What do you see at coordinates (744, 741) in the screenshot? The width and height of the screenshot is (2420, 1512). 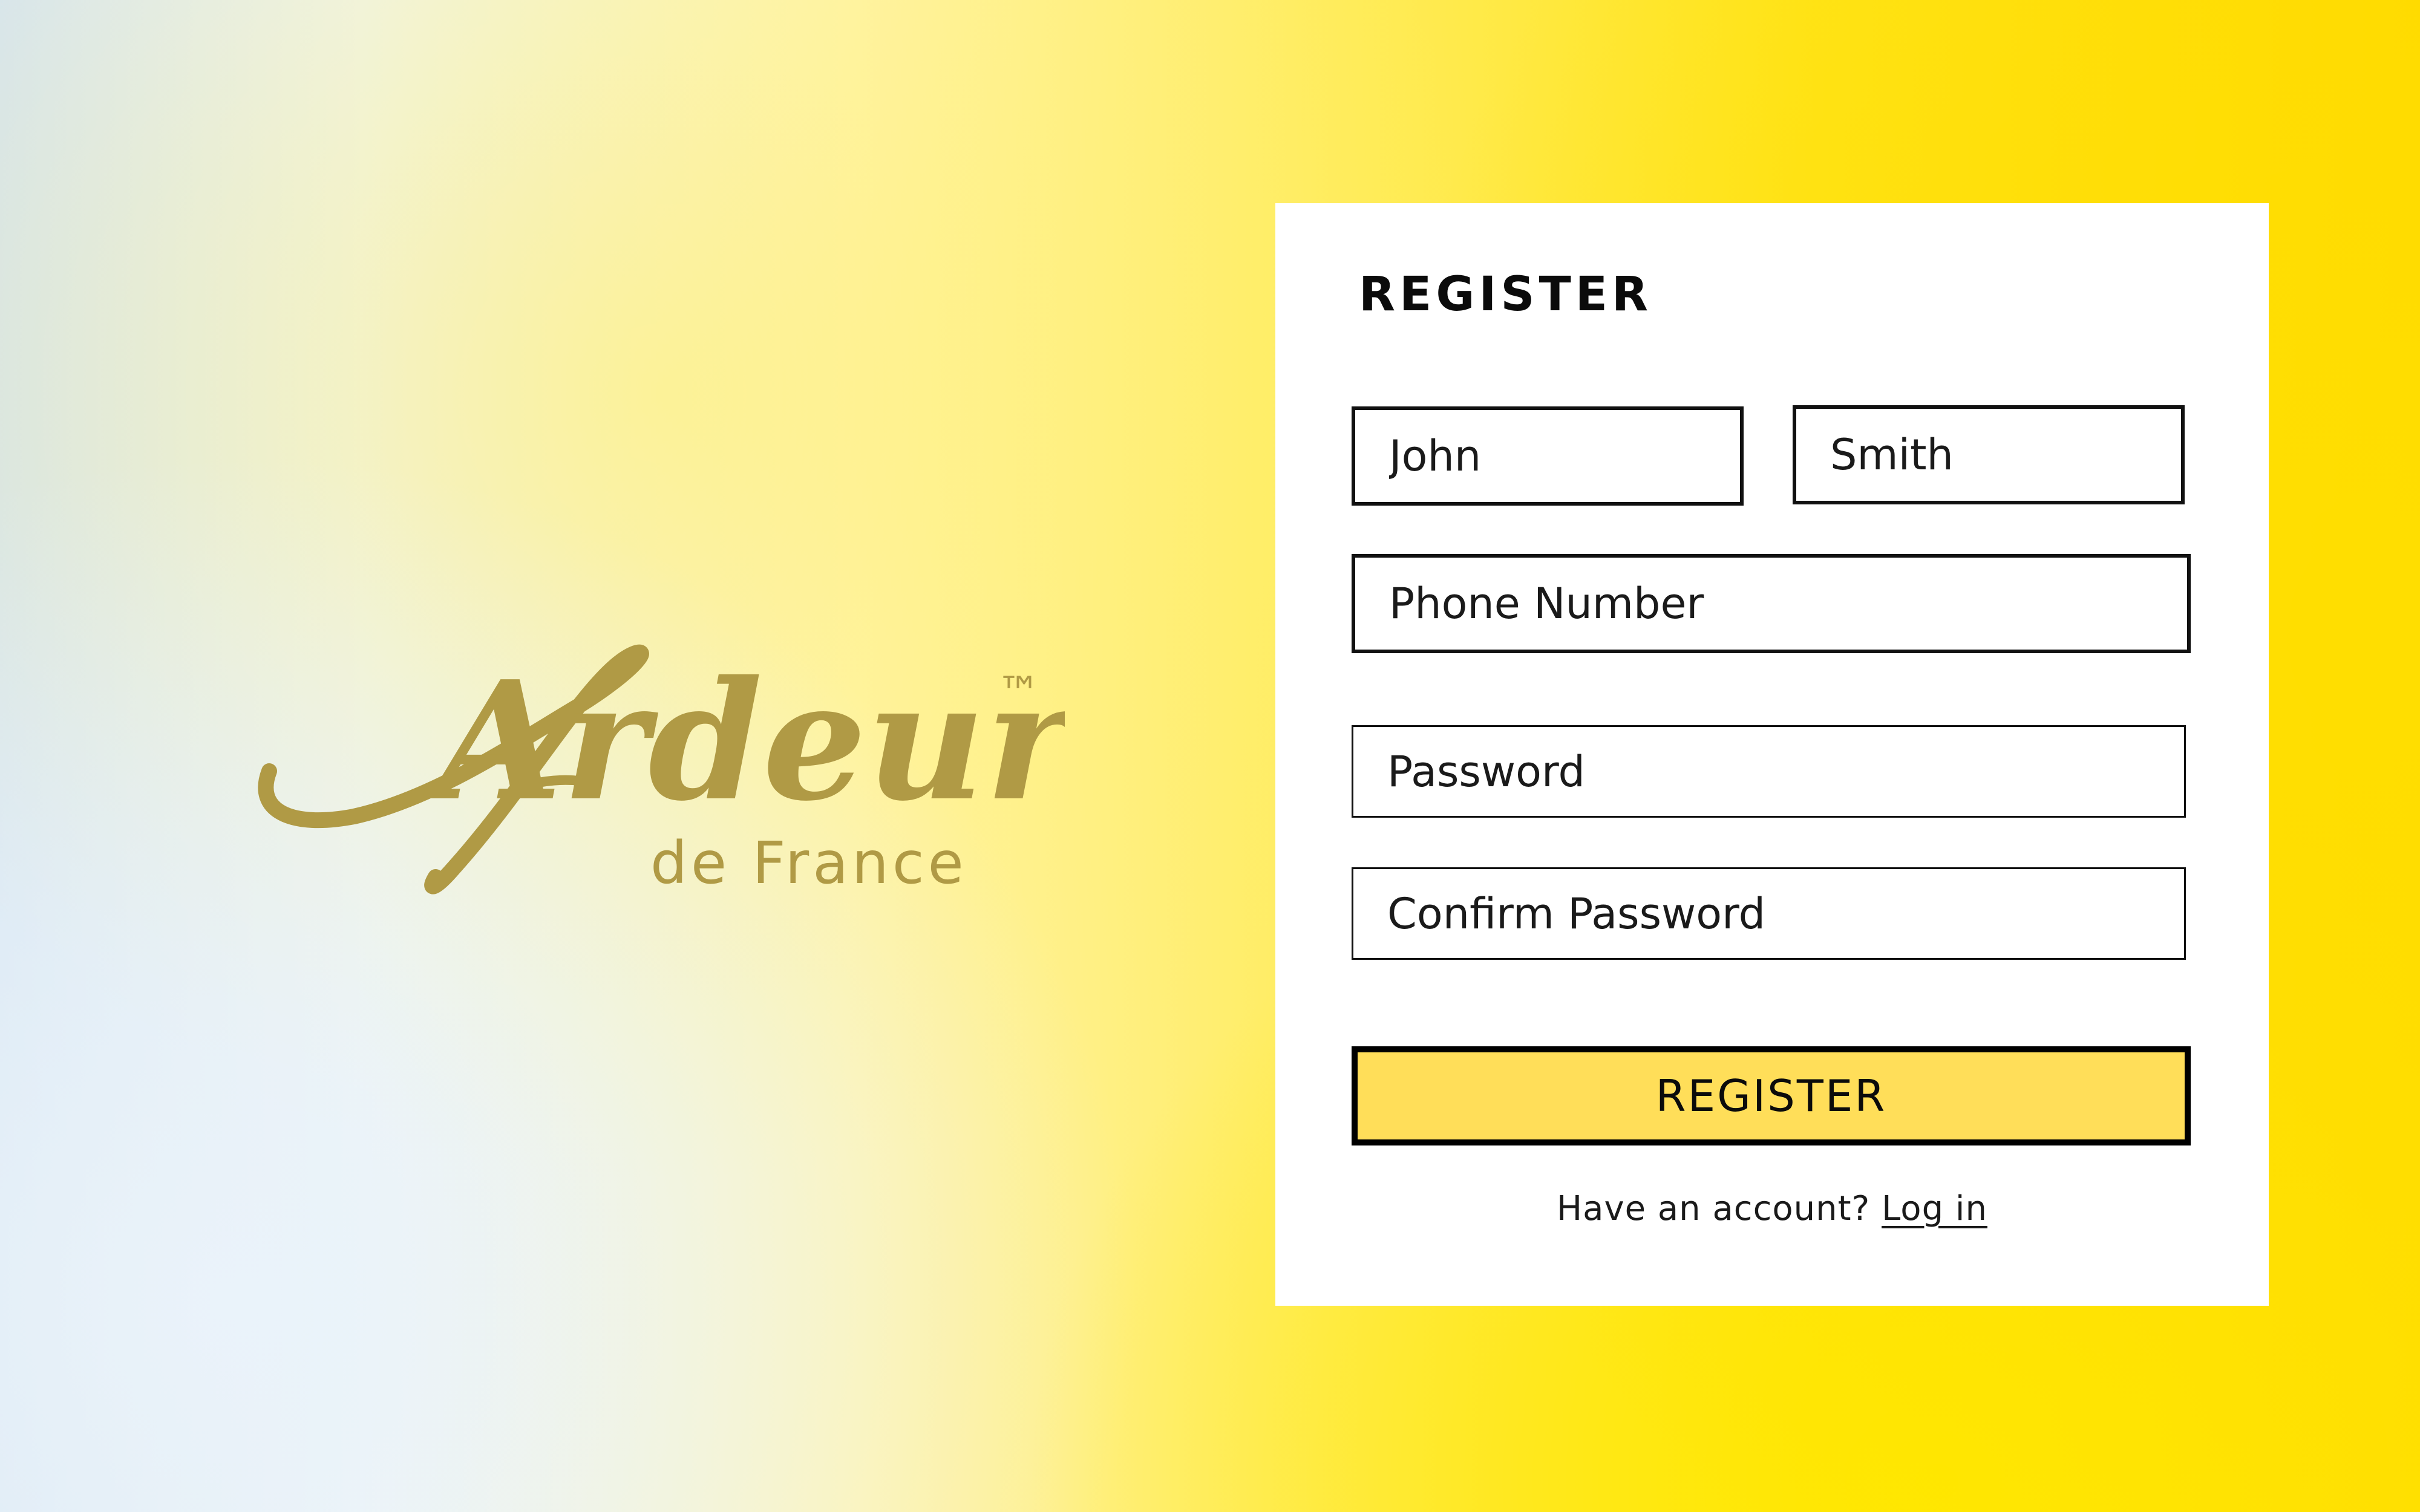 I see `brand-name: Ardeur` at bounding box center [744, 741].